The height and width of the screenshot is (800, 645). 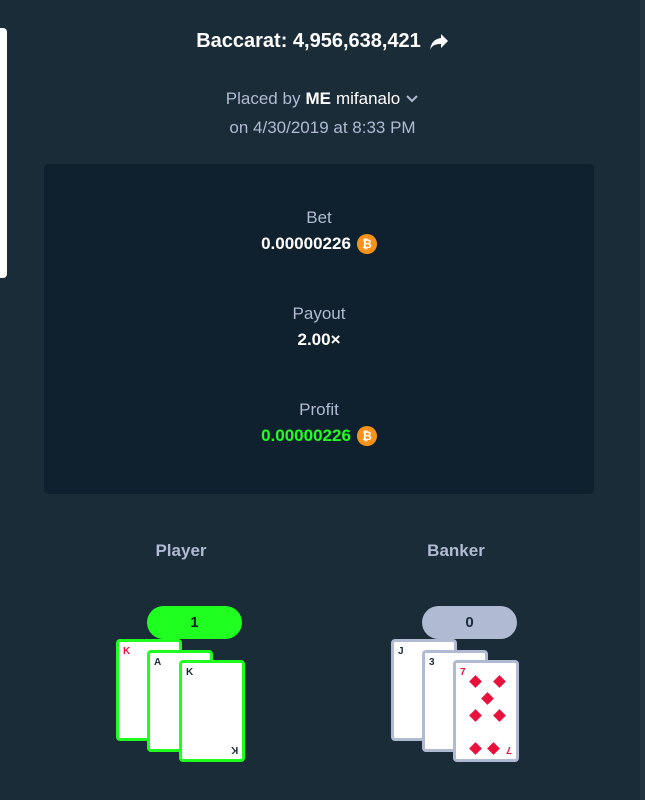 I want to click on payout-label: Payout, so click(x=319, y=313).